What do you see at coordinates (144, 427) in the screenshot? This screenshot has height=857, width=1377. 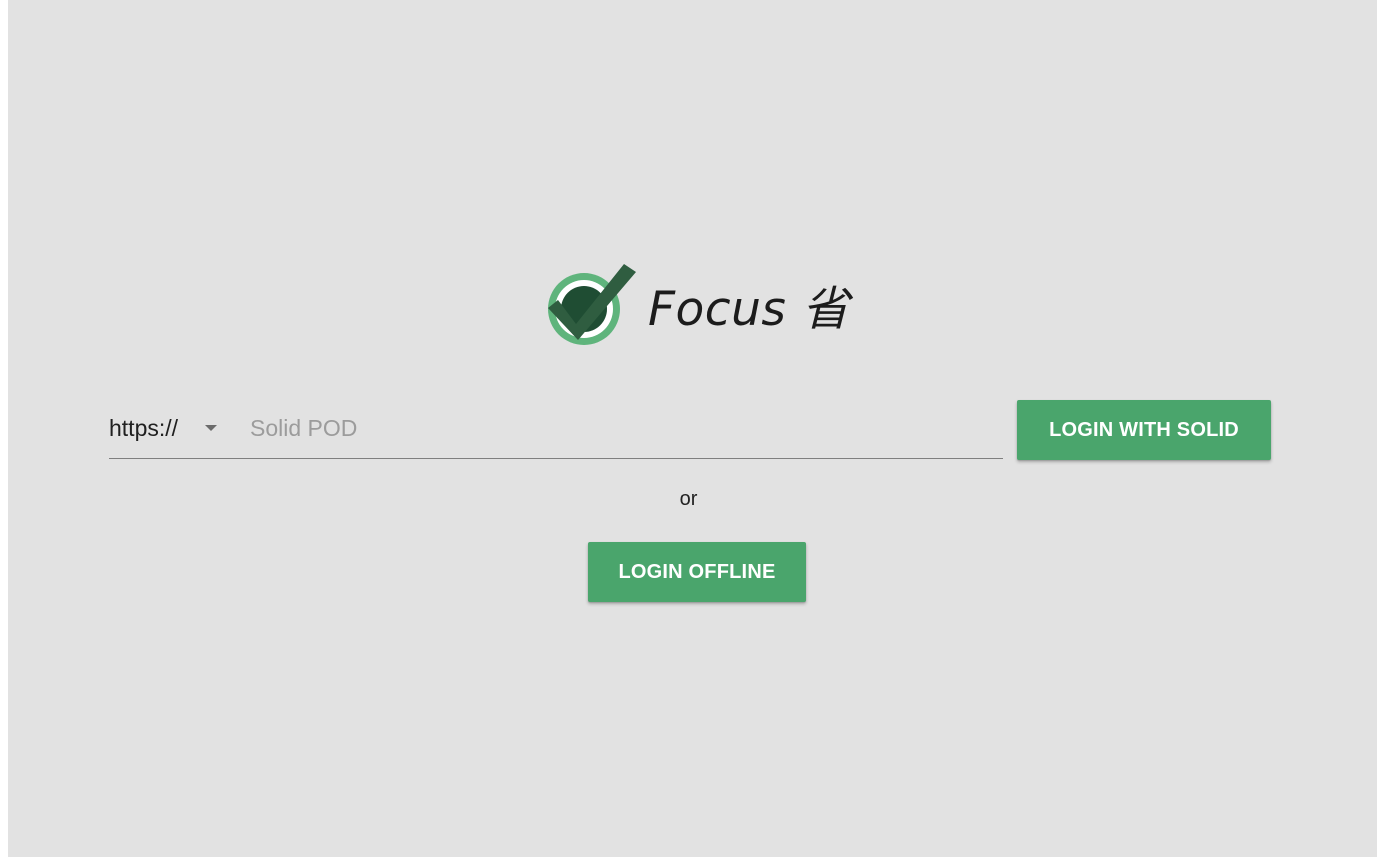 I see `protocol-value: https://` at bounding box center [144, 427].